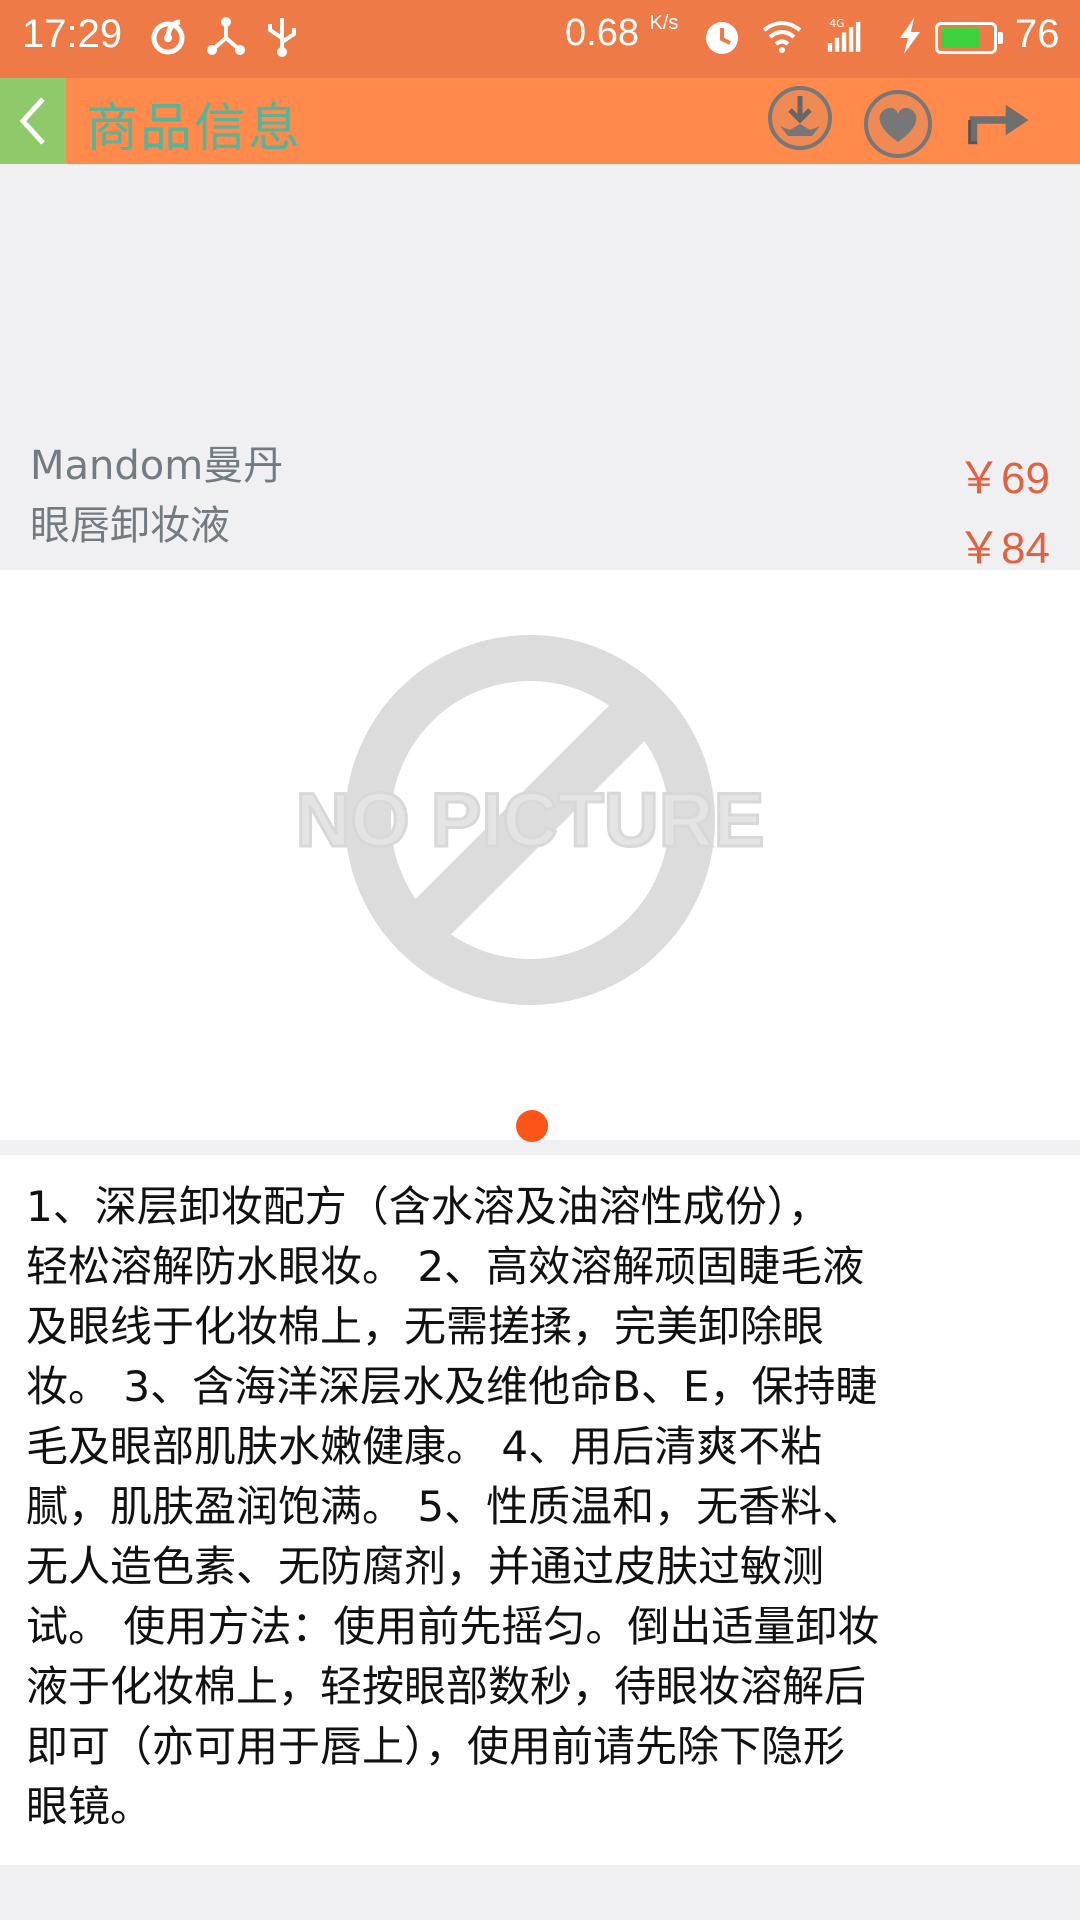  I want to click on download-icon, so click(800, 120).